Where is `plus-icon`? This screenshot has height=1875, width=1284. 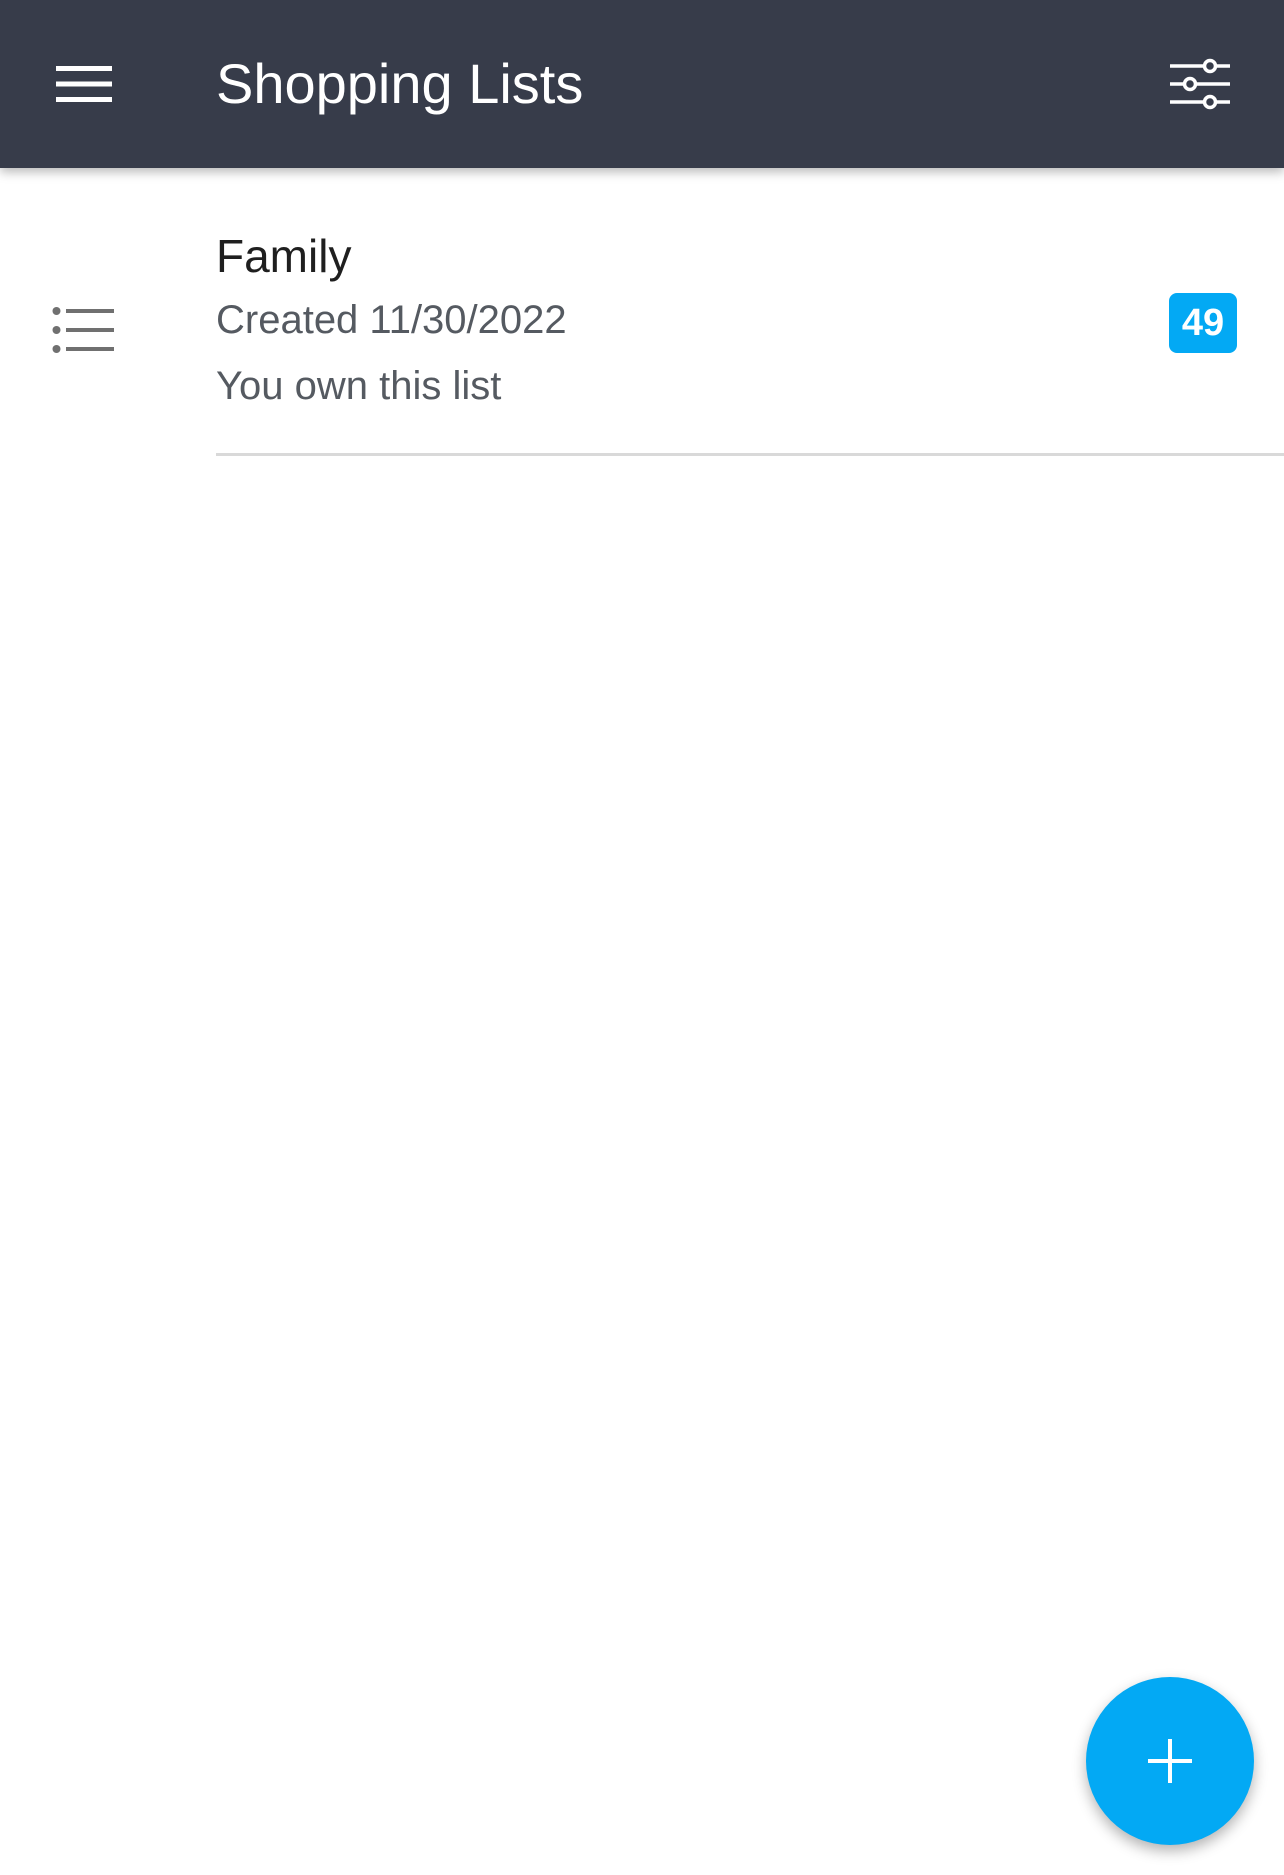 plus-icon is located at coordinates (1170, 1761).